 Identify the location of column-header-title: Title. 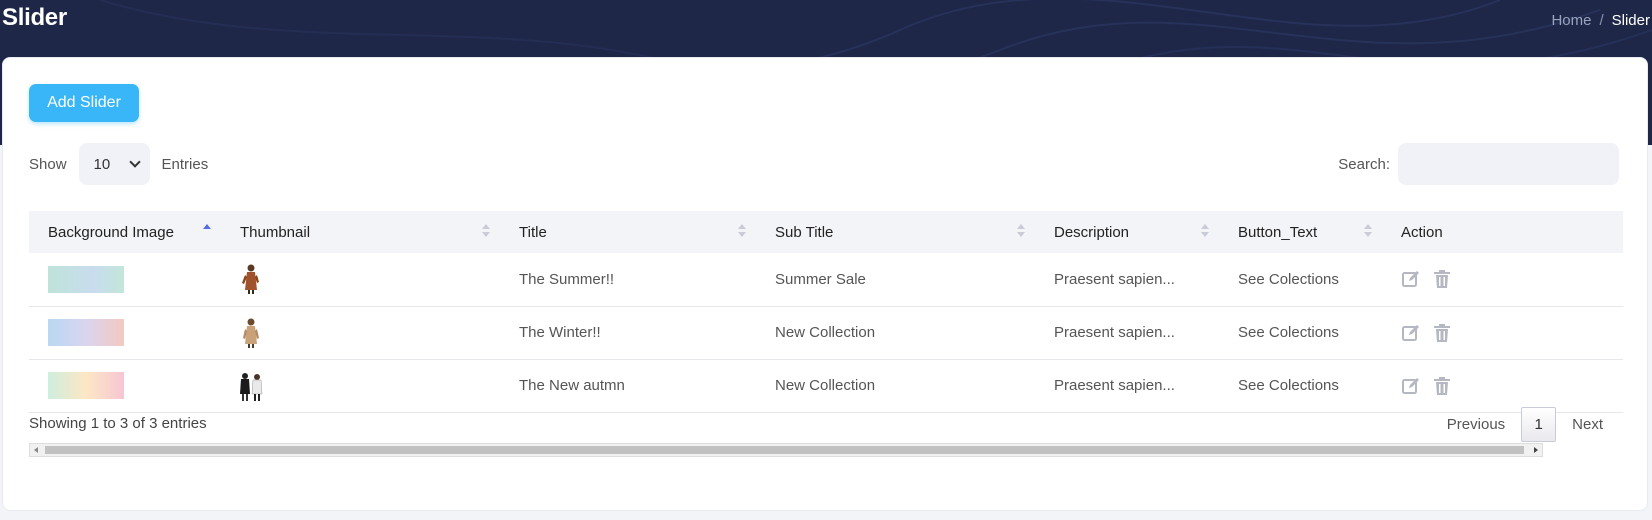
(628, 232).